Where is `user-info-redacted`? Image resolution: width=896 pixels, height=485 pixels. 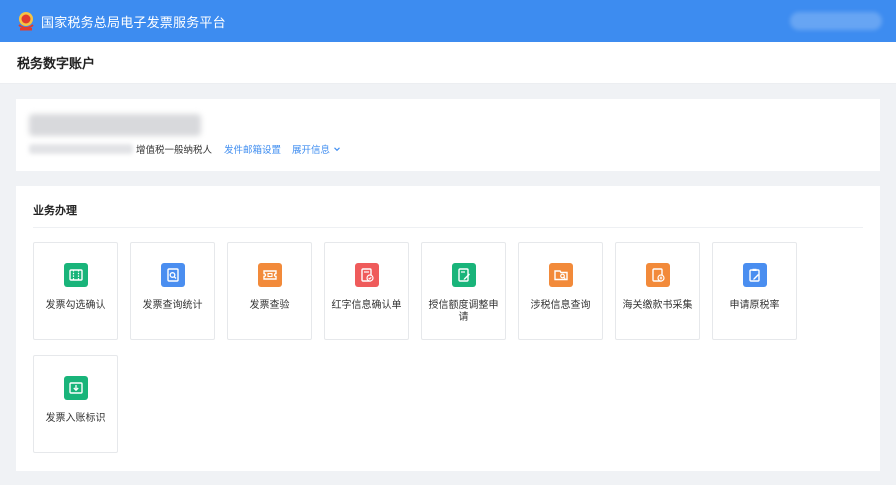 user-info-redacted is located at coordinates (836, 21).